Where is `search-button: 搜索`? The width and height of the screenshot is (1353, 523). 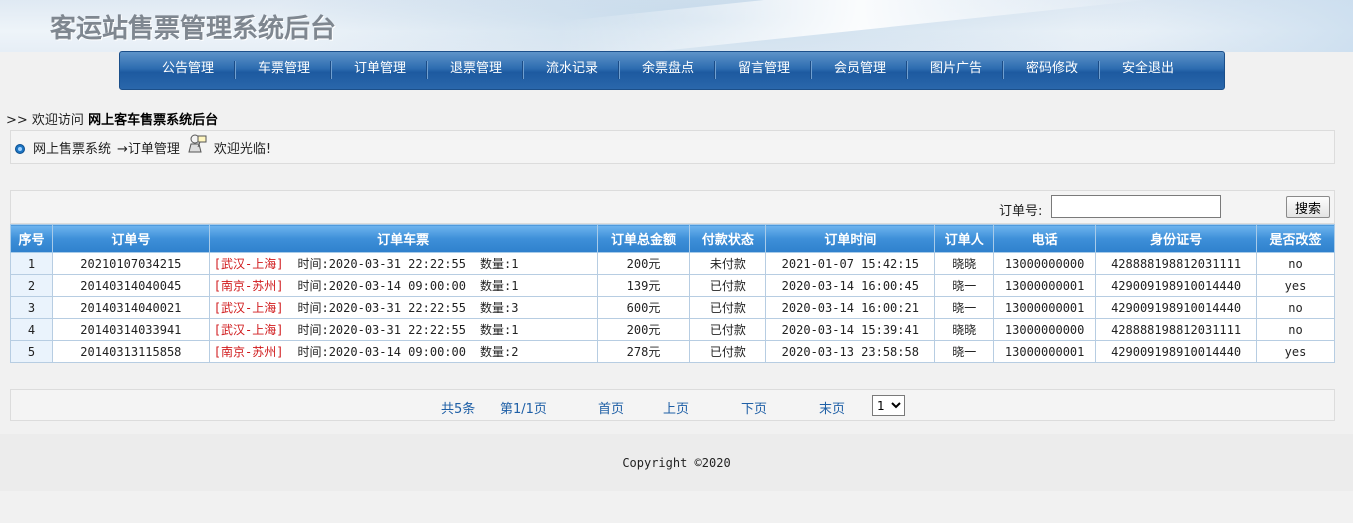 search-button: 搜索 is located at coordinates (1308, 207).